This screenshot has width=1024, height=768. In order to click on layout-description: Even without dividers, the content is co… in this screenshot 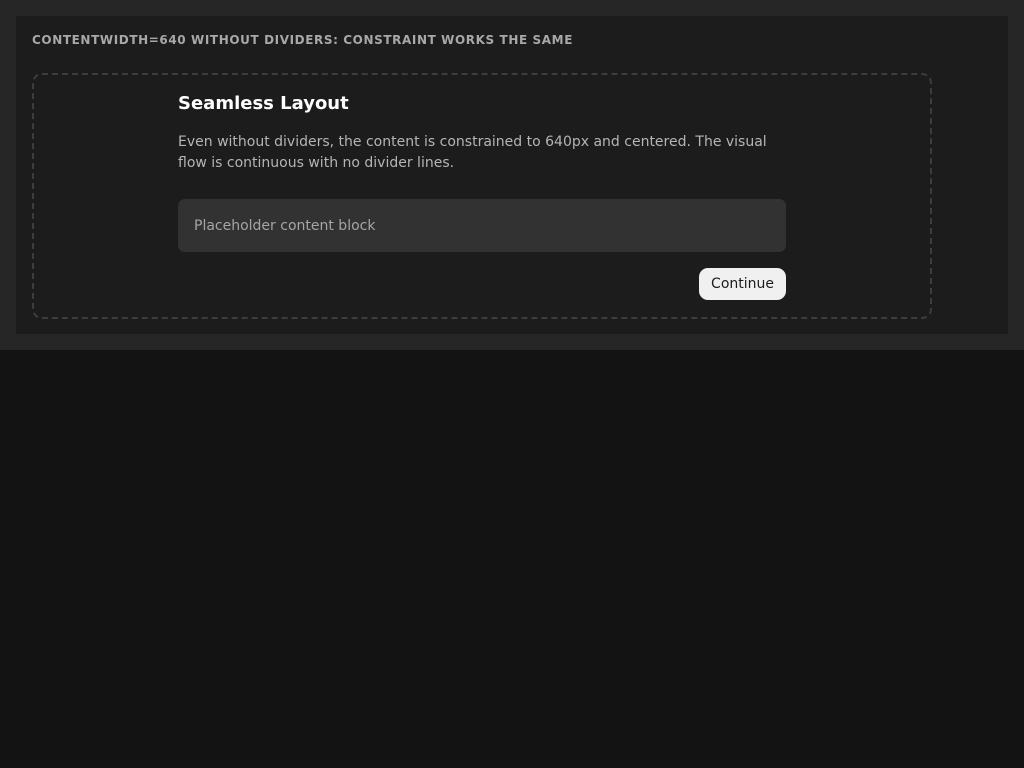, I will do `click(472, 152)`.